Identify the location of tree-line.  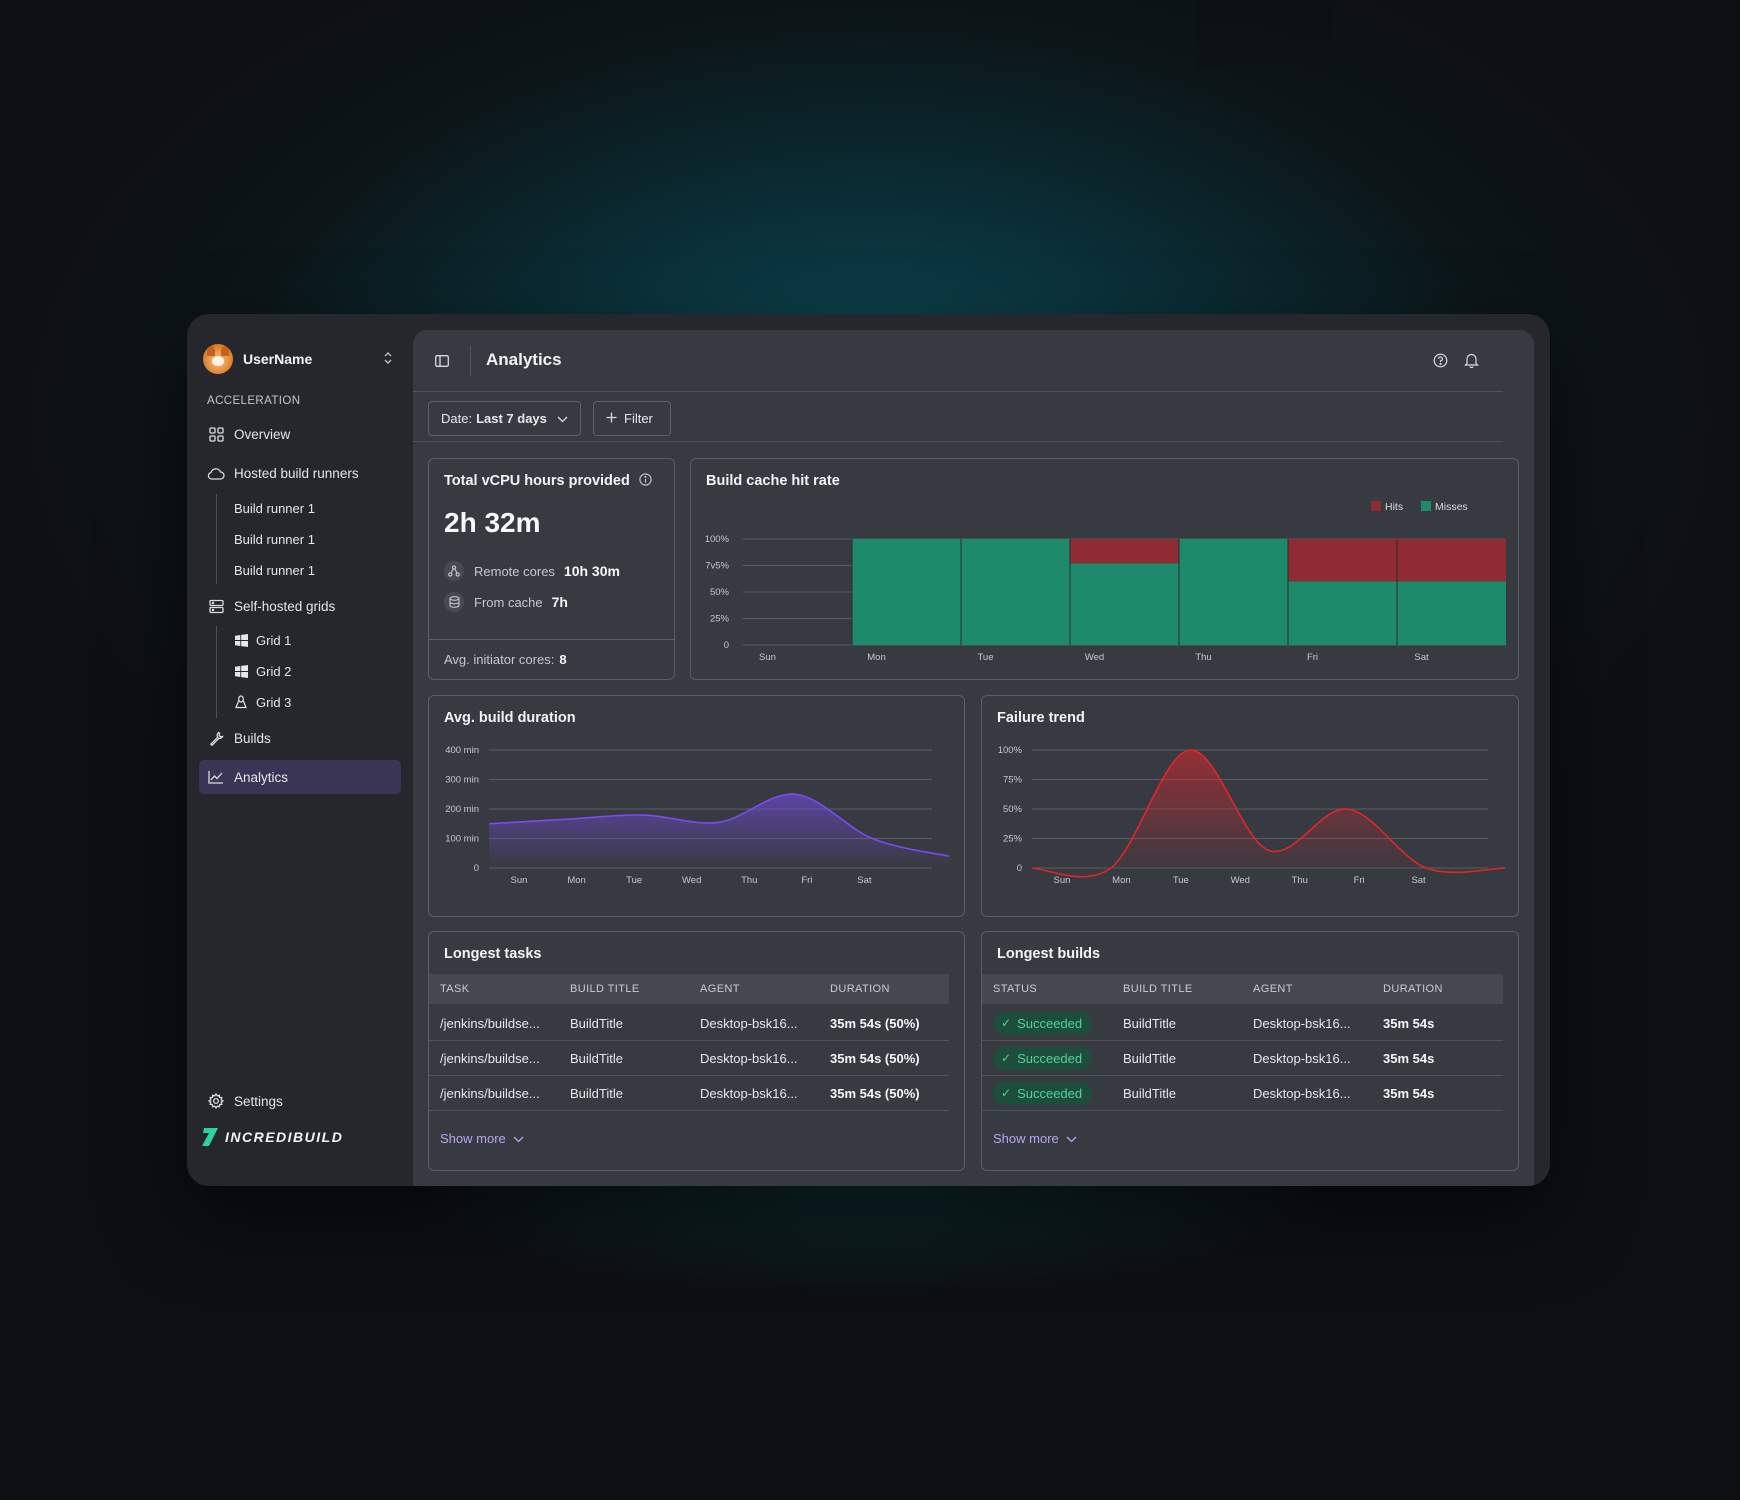
(216, 672).